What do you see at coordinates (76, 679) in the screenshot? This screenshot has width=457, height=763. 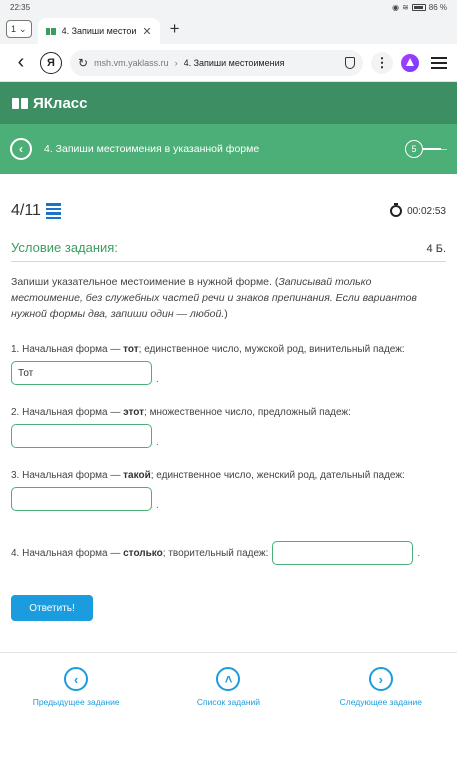 I see `chevron-left-icon: ‹` at bounding box center [76, 679].